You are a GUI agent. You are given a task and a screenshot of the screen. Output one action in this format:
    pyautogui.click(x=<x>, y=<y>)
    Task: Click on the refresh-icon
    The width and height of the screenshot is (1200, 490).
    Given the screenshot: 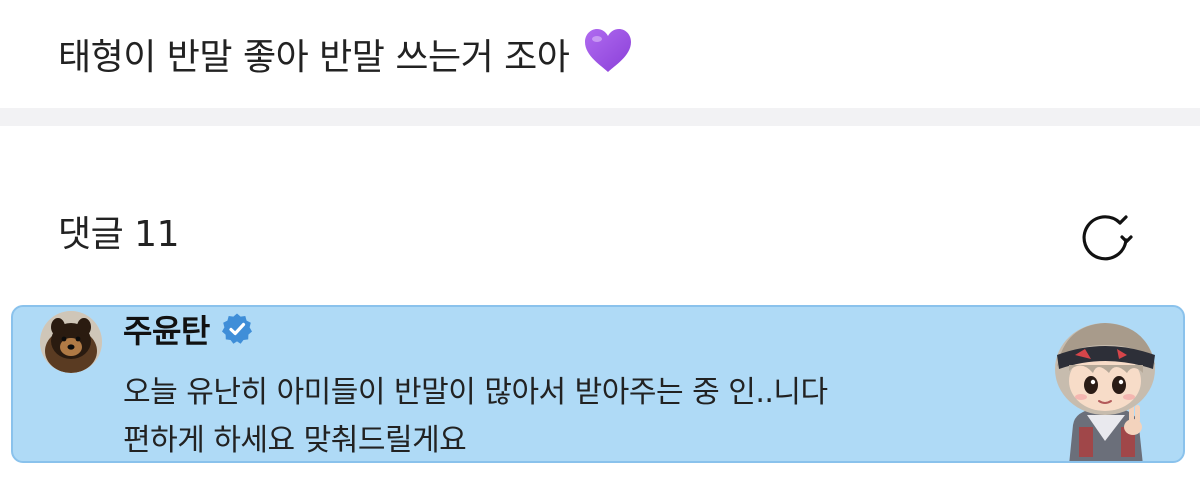 What is the action you would take?
    pyautogui.click(x=1107, y=238)
    